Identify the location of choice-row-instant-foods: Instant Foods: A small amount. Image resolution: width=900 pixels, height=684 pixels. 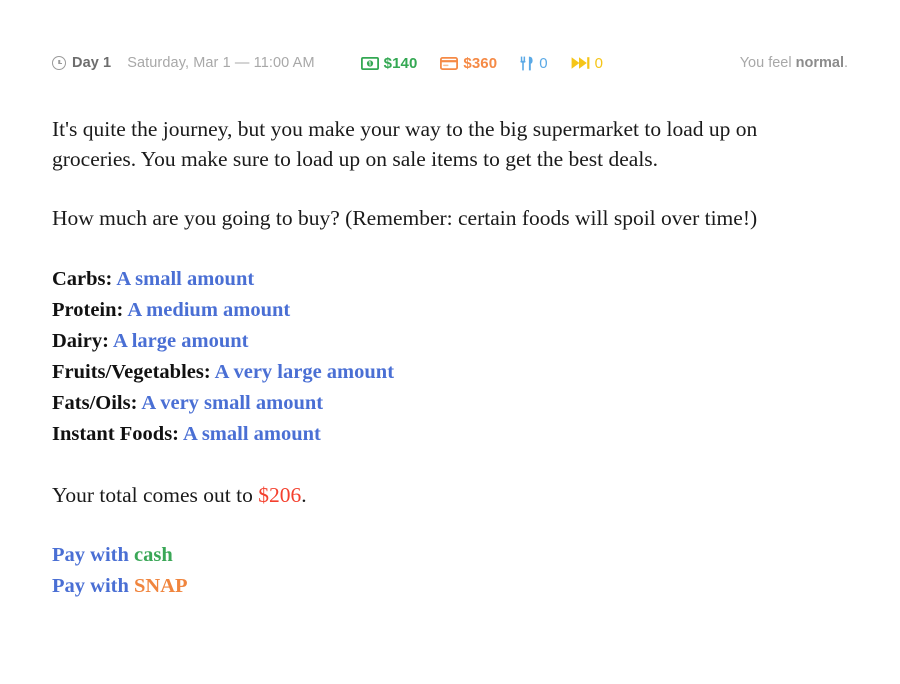
(450, 434).